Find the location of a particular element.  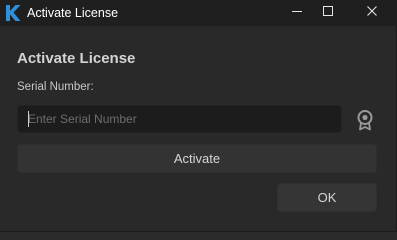

minimize-icon is located at coordinates (297, 13).